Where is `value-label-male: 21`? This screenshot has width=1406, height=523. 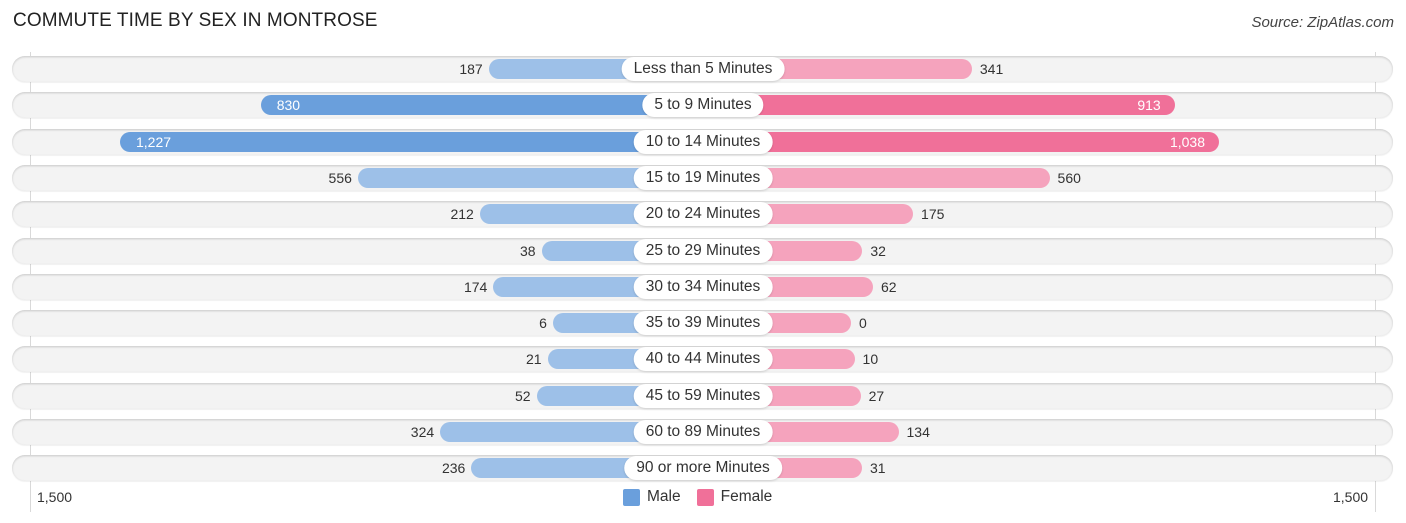
value-label-male: 21 is located at coordinates (533, 359).